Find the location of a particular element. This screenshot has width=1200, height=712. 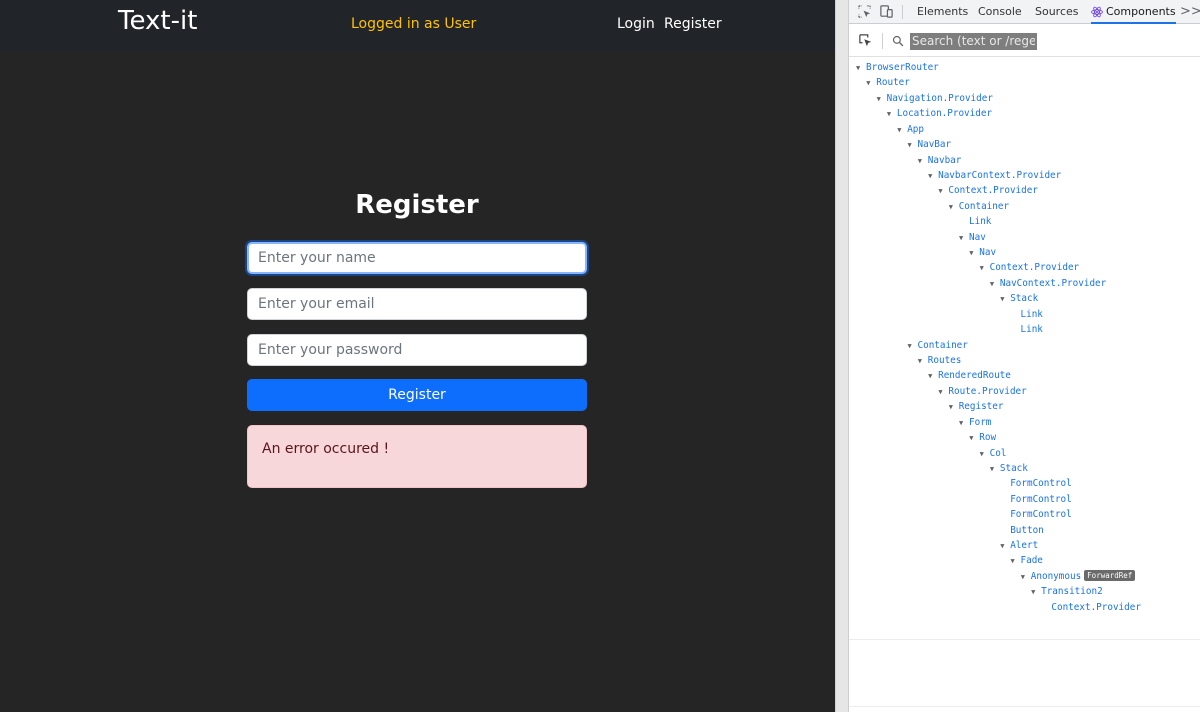

email-input is located at coordinates (417, 304).